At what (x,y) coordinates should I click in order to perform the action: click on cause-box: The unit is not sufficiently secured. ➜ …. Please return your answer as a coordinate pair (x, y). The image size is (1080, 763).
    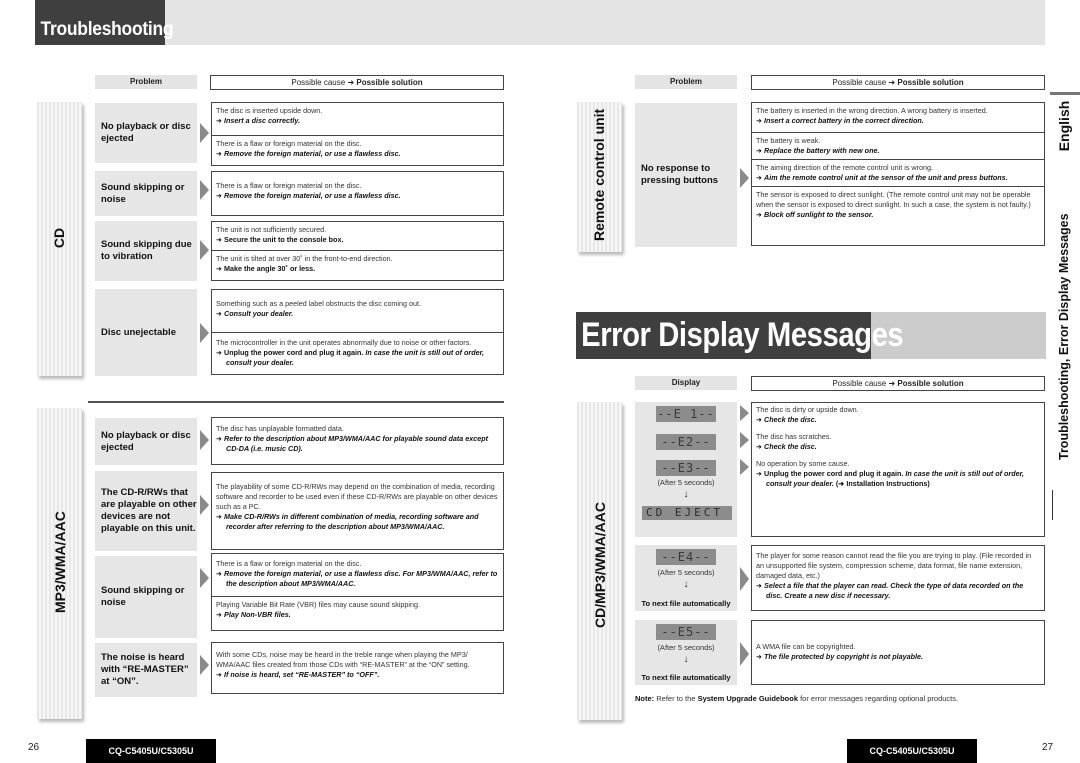
    Looking at the image, I should click on (357, 251).